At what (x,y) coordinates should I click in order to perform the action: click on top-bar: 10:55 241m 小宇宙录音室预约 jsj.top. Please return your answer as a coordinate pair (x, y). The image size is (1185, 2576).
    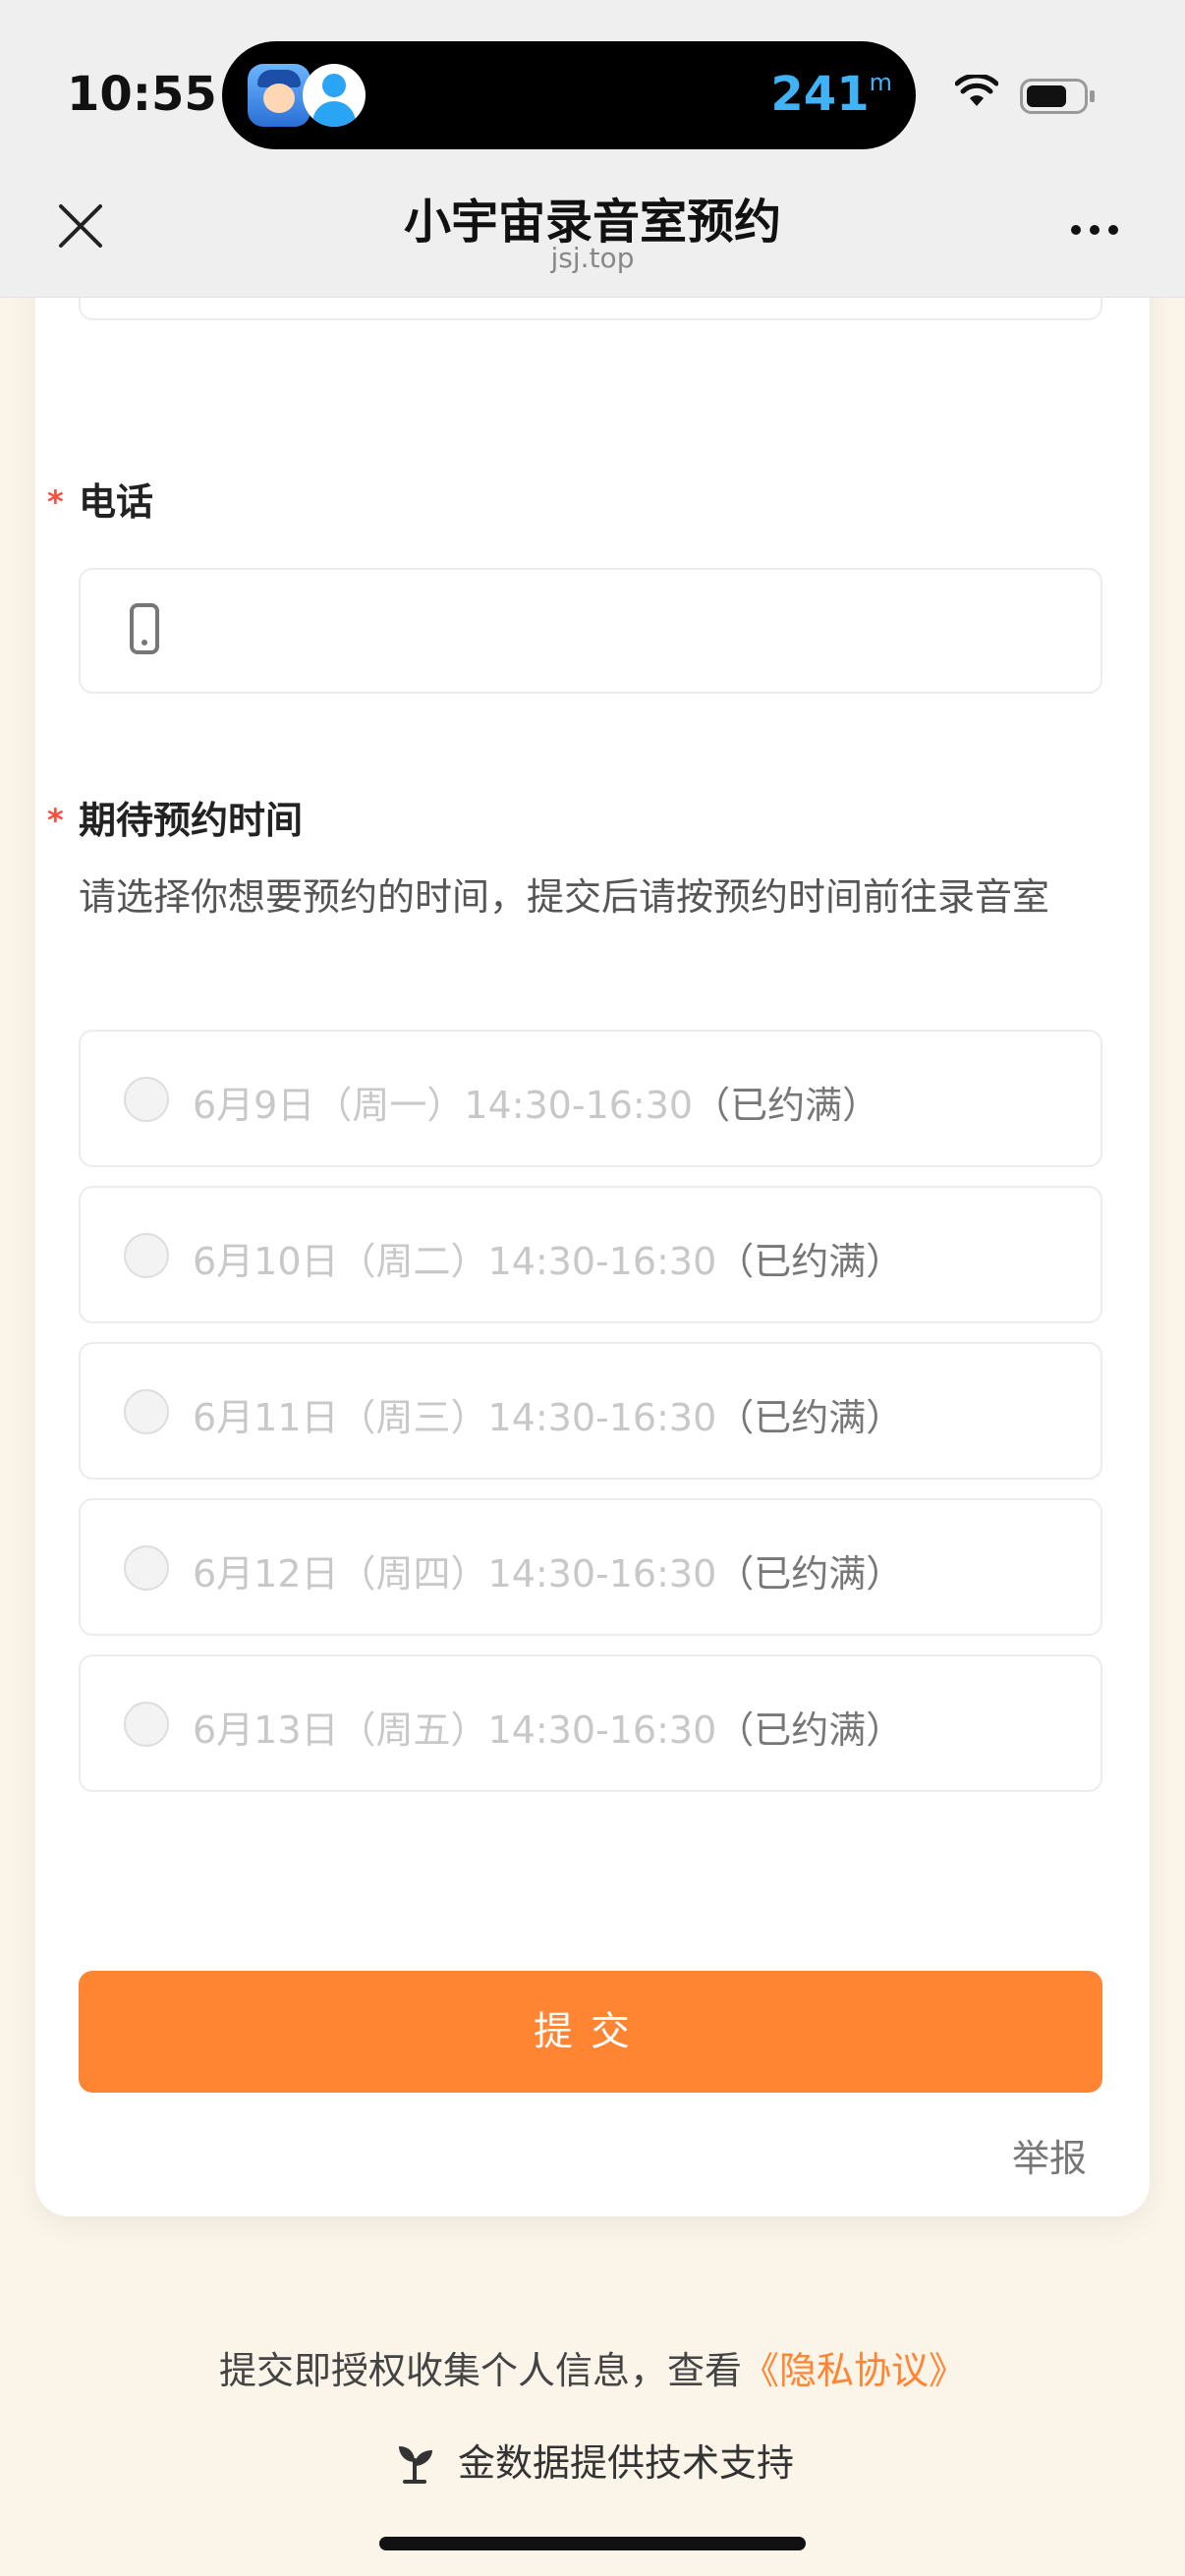
    Looking at the image, I should click on (592, 149).